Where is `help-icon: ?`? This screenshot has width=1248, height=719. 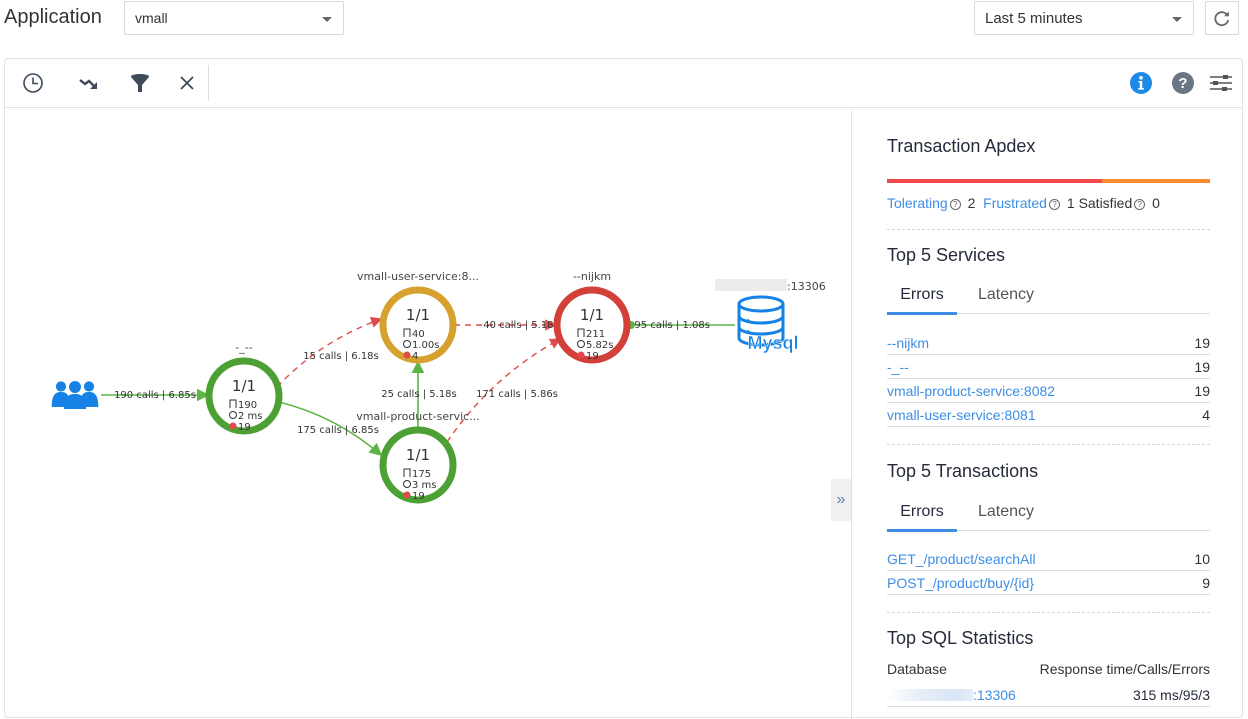
help-icon: ? is located at coordinates (1183, 83).